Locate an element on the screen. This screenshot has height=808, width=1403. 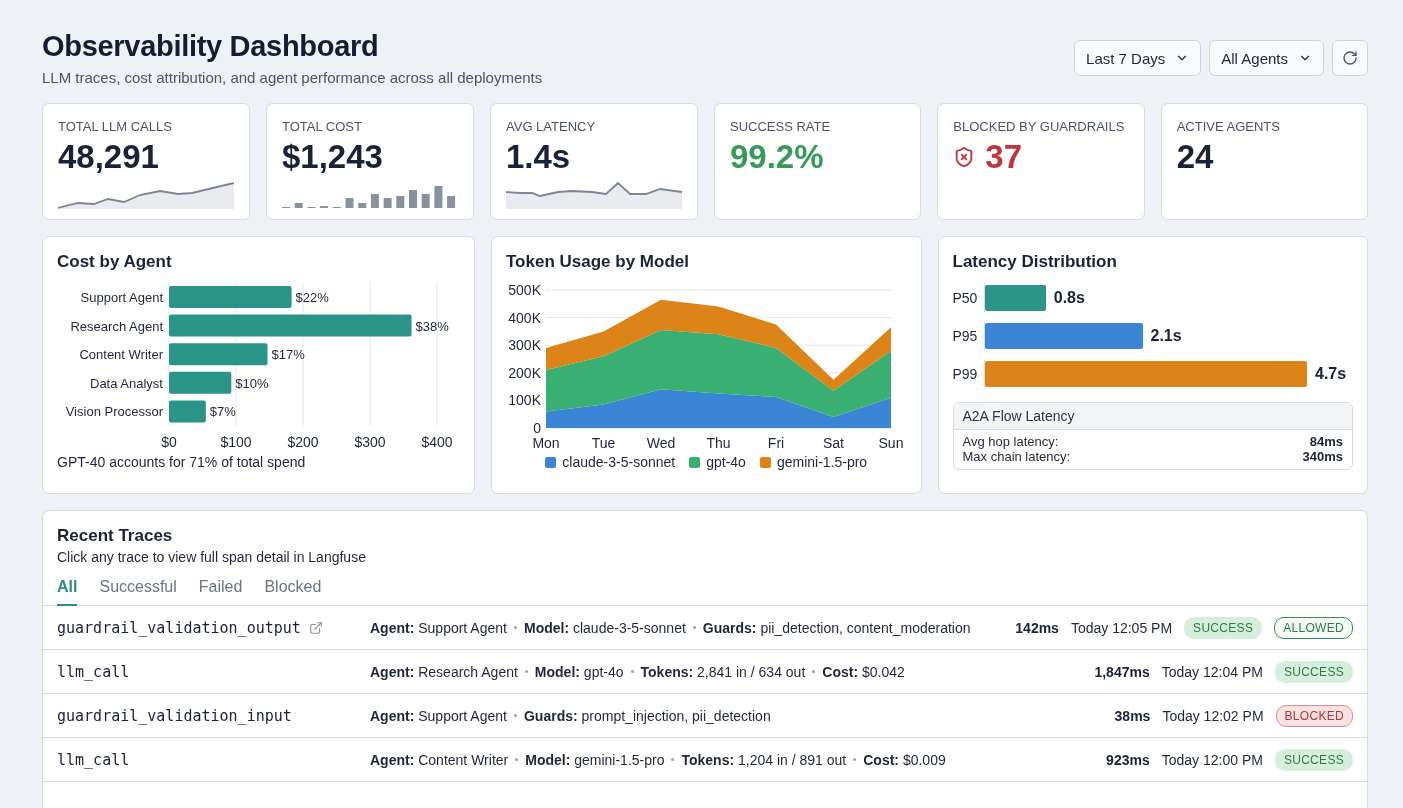
axis-label: $100 is located at coordinates (236, 442).